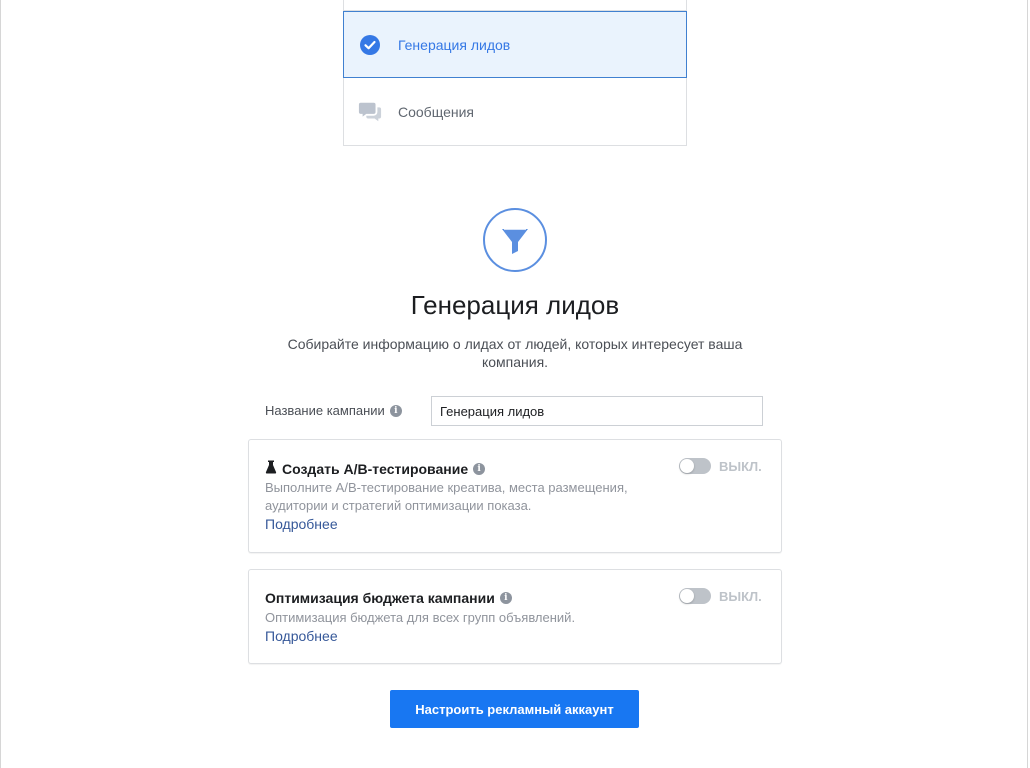 The image size is (1030, 768). Describe the element at coordinates (515, 240) in the screenshot. I see `funnel-icon` at that location.